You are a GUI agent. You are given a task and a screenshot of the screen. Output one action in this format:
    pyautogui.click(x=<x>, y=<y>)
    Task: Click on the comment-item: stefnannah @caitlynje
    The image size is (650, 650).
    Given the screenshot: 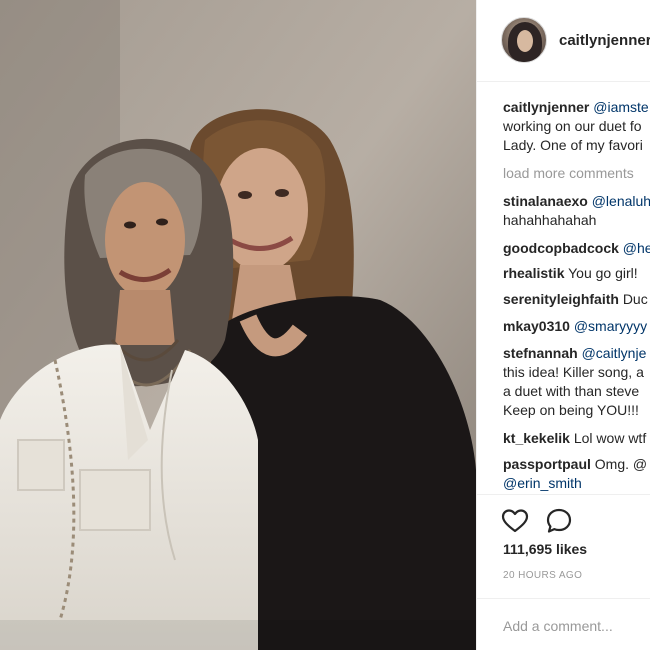 What is the action you would take?
    pyautogui.click(x=574, y=353)
    